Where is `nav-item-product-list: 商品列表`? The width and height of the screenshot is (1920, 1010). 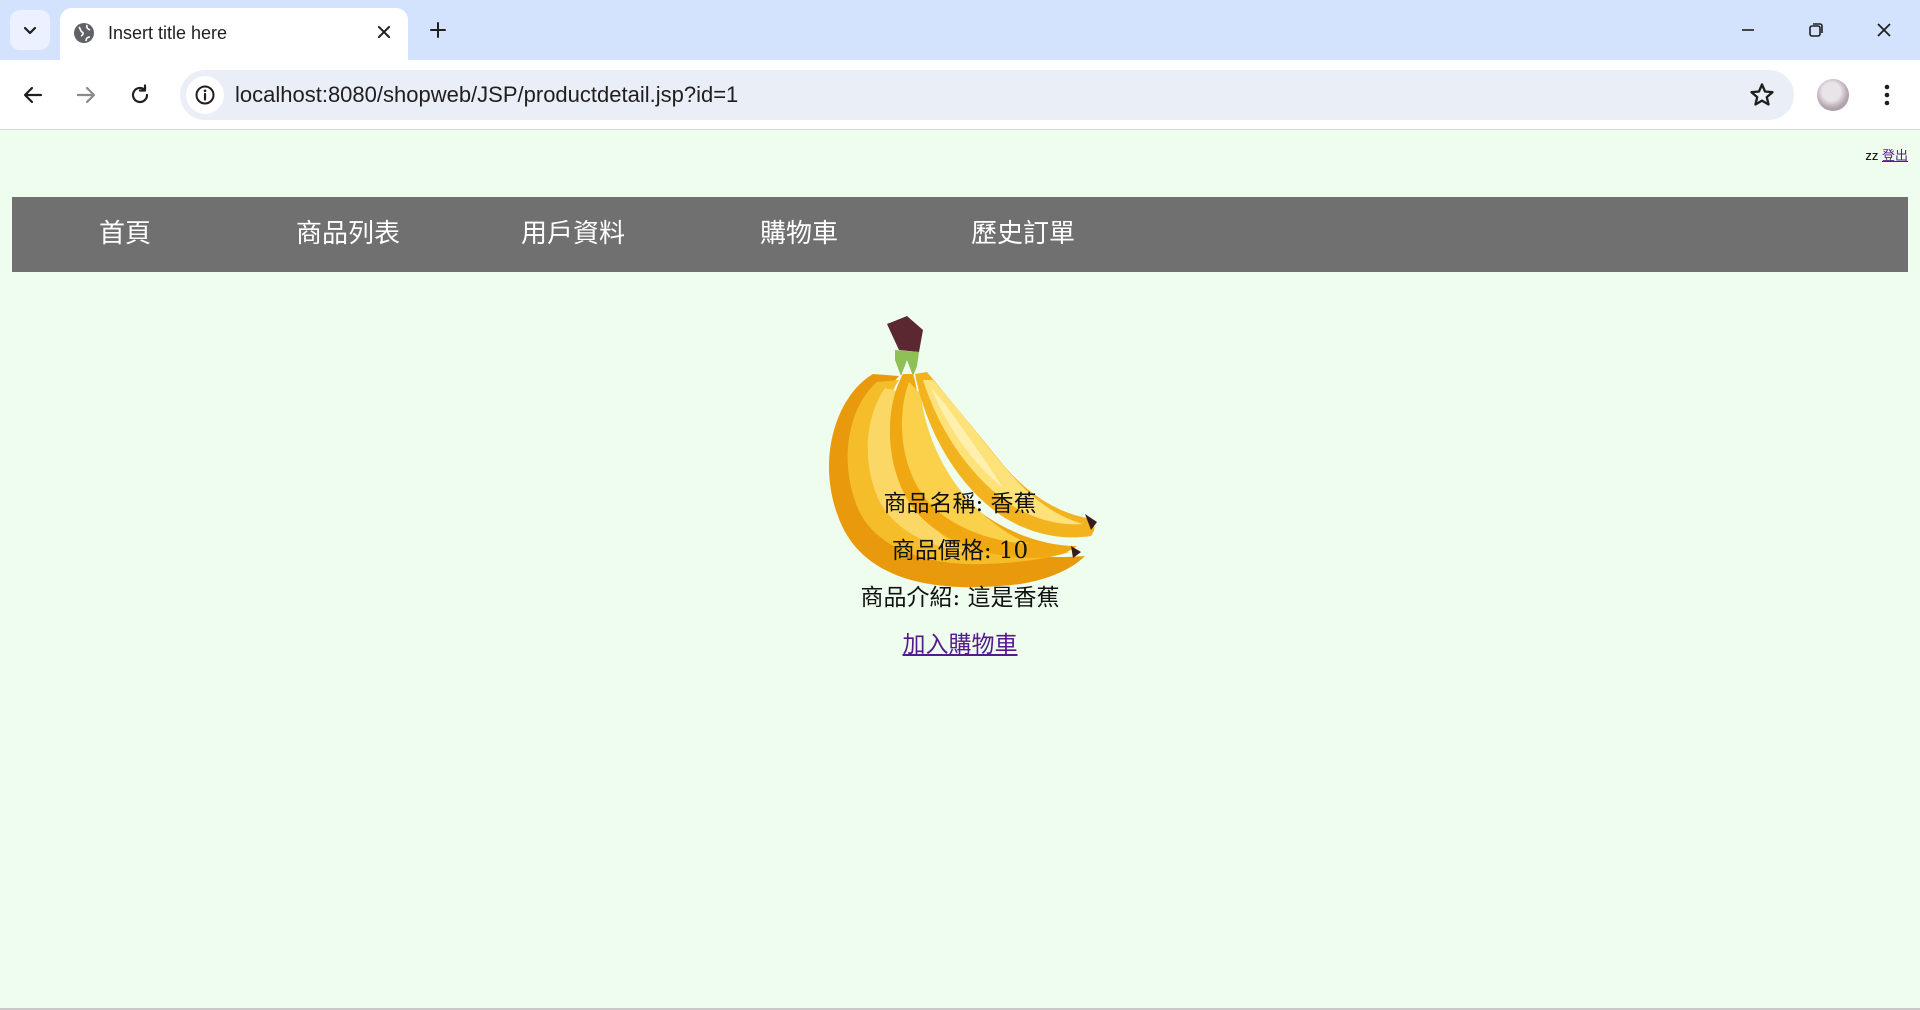 nav-item-product-list: 商品列表 is located at coordinates (348, 234).